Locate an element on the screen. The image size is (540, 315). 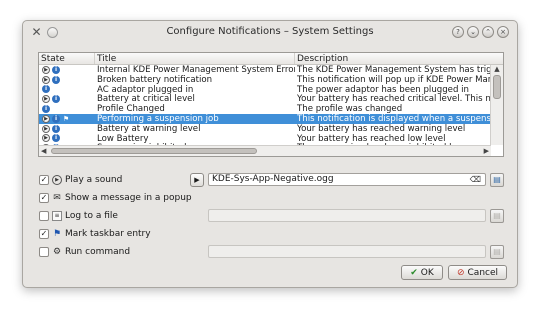
play-sound-label: Play a sound is located at coordinates (93, 180).